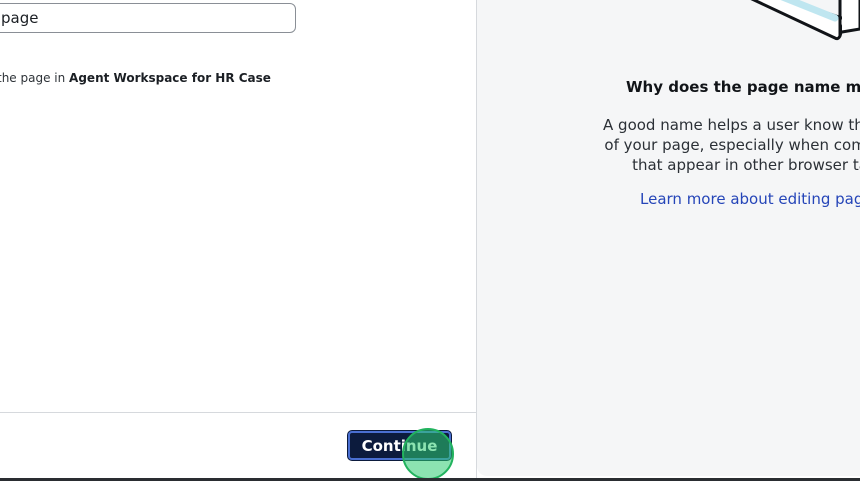  What do you see at coordinates (148, 18) in the screenshot?
I see `page-name-input` at bounding box center [148, 18].